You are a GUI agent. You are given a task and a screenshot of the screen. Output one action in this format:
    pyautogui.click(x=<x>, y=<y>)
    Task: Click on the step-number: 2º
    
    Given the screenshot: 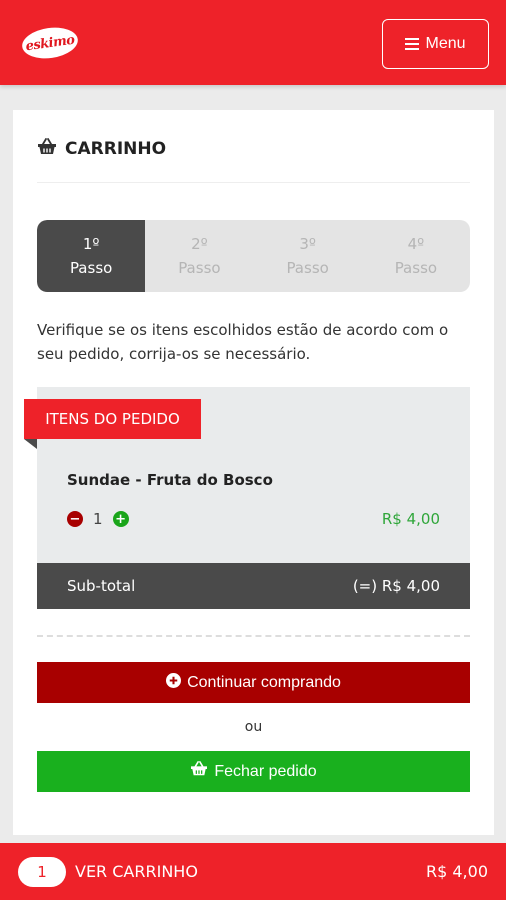 What is the action you would take?
    pyautogui.click(x=199, y=244)
    